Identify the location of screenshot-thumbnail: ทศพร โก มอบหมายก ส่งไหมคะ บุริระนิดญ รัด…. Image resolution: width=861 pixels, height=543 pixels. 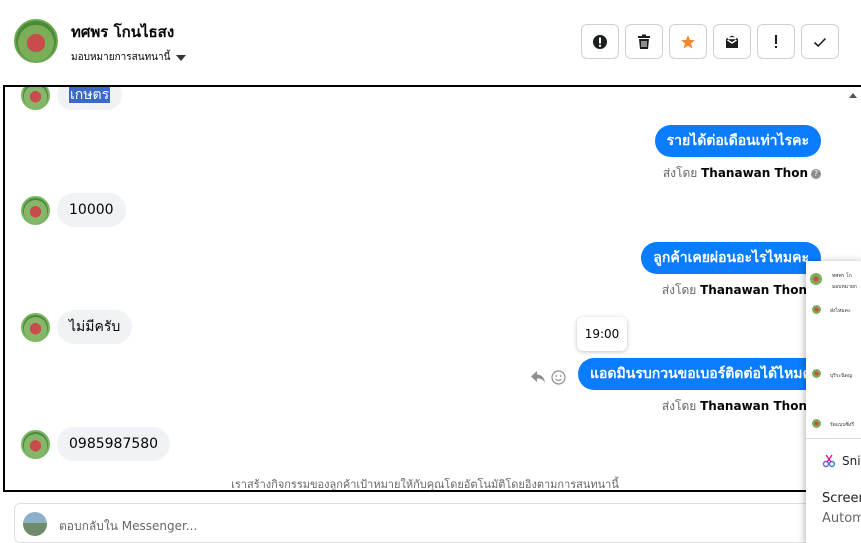
(833, 350).